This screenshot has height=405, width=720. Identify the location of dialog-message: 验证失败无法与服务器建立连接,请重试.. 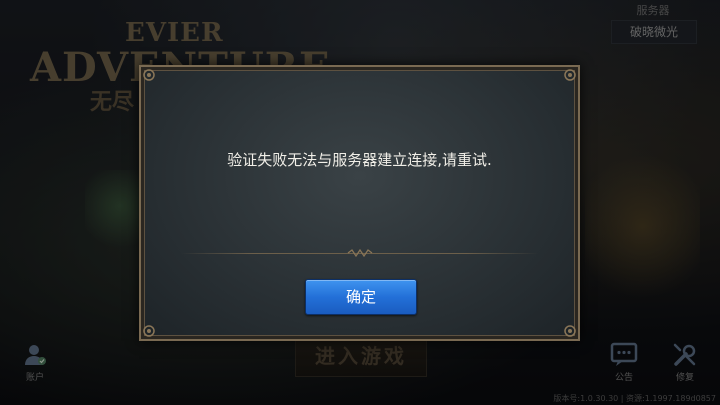
(359, 160).